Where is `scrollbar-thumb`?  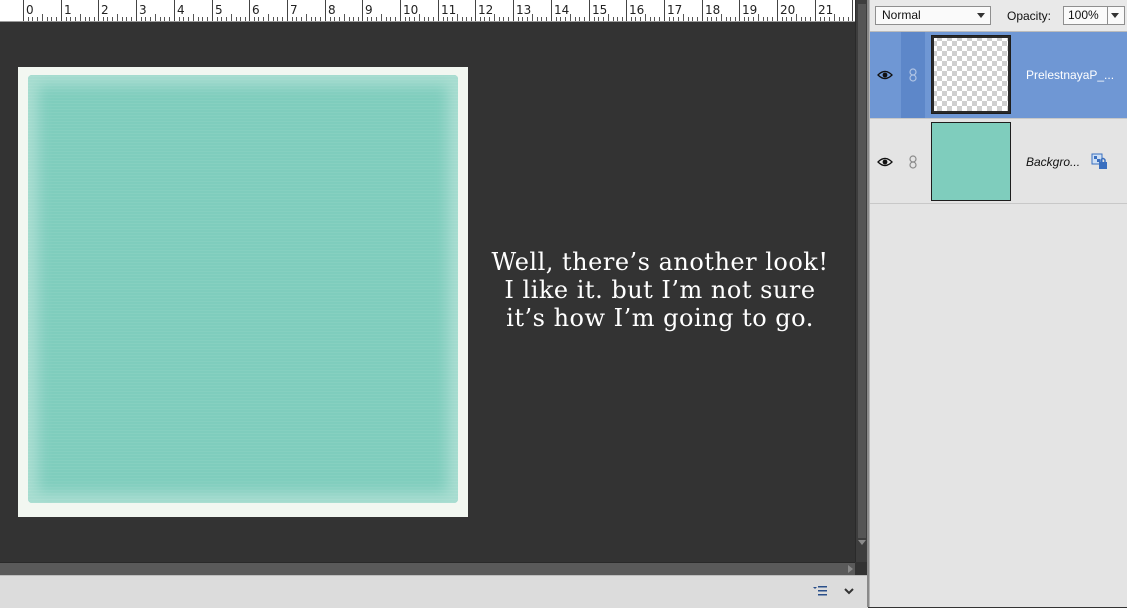
scrollbar-thumb is located at coordinates (862, 271).